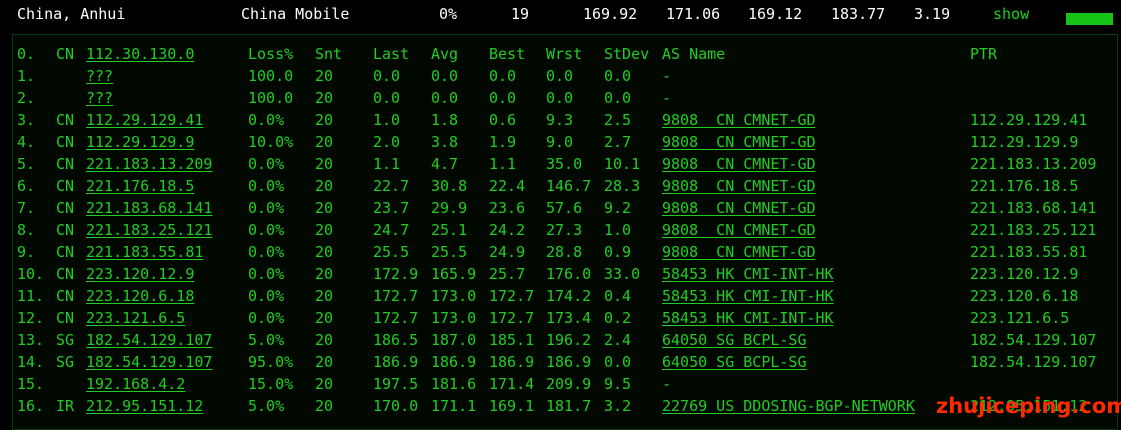 This screenshot has width=1121, height=430. I want to click on watermark-logo: zhujiceping.com, so click(1028, 406).